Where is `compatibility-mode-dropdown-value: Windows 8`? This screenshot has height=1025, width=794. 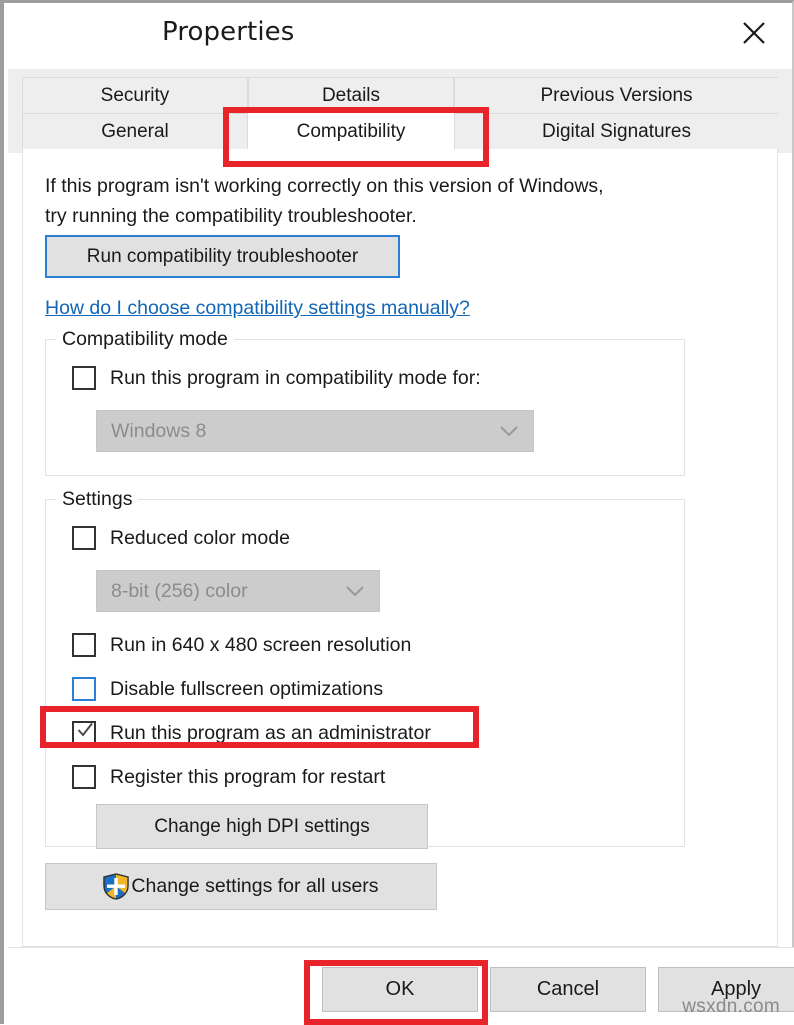 compatibility-mode-dropdown-value: Windows 8 is located at coordinates (159, 430).